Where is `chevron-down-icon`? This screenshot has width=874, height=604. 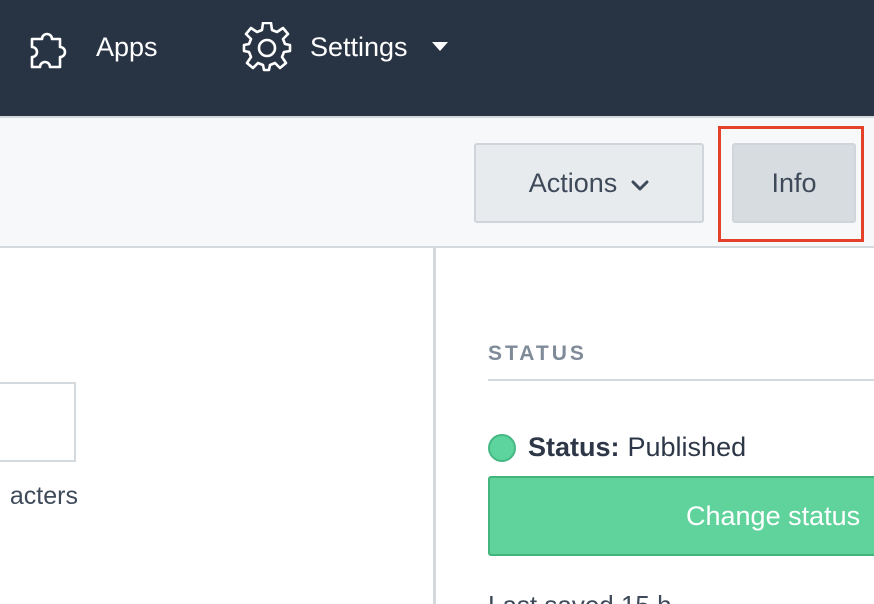
chevron-down-icon is located at coordinates (640, 183).